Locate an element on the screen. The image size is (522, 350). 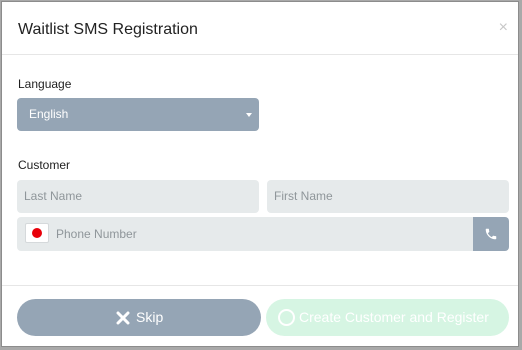
skip-label: Skip is located at coordinates (150, 317).